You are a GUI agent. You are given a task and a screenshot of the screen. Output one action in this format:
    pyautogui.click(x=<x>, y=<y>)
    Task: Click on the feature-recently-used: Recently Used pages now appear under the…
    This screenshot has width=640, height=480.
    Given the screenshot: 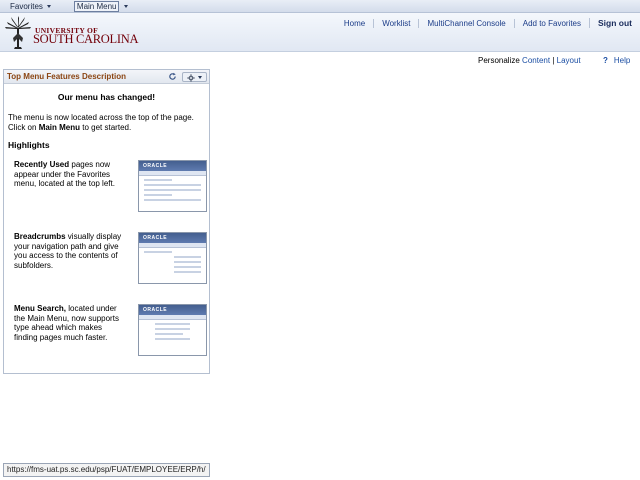 What is the action you would take?
    pyautogui.click(x=107, y=196)
    